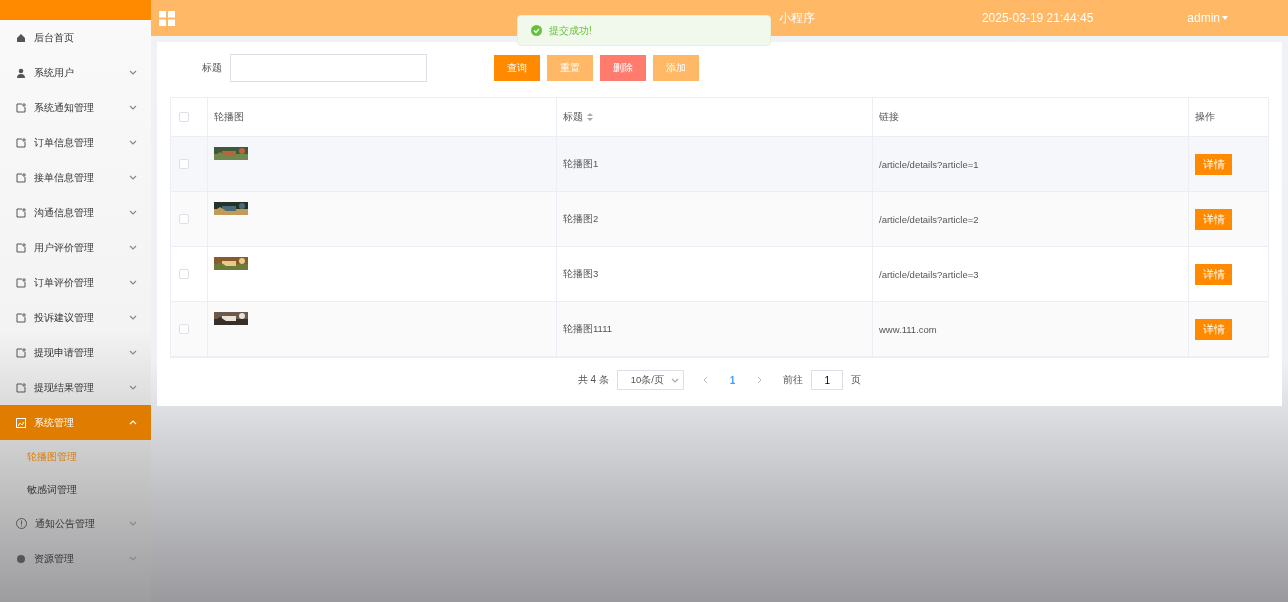 The width and height of the screenshot is (1288, 602). I want to click on goto-page-input: 1, so click(827, 380).